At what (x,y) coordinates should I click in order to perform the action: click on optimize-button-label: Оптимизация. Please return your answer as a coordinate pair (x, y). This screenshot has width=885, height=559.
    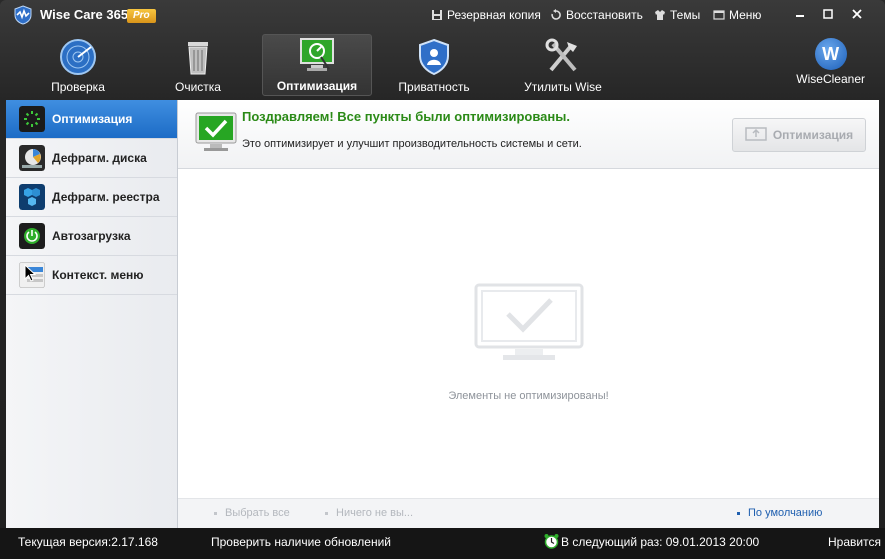
    Looking at the image, I should click on (813, 135).